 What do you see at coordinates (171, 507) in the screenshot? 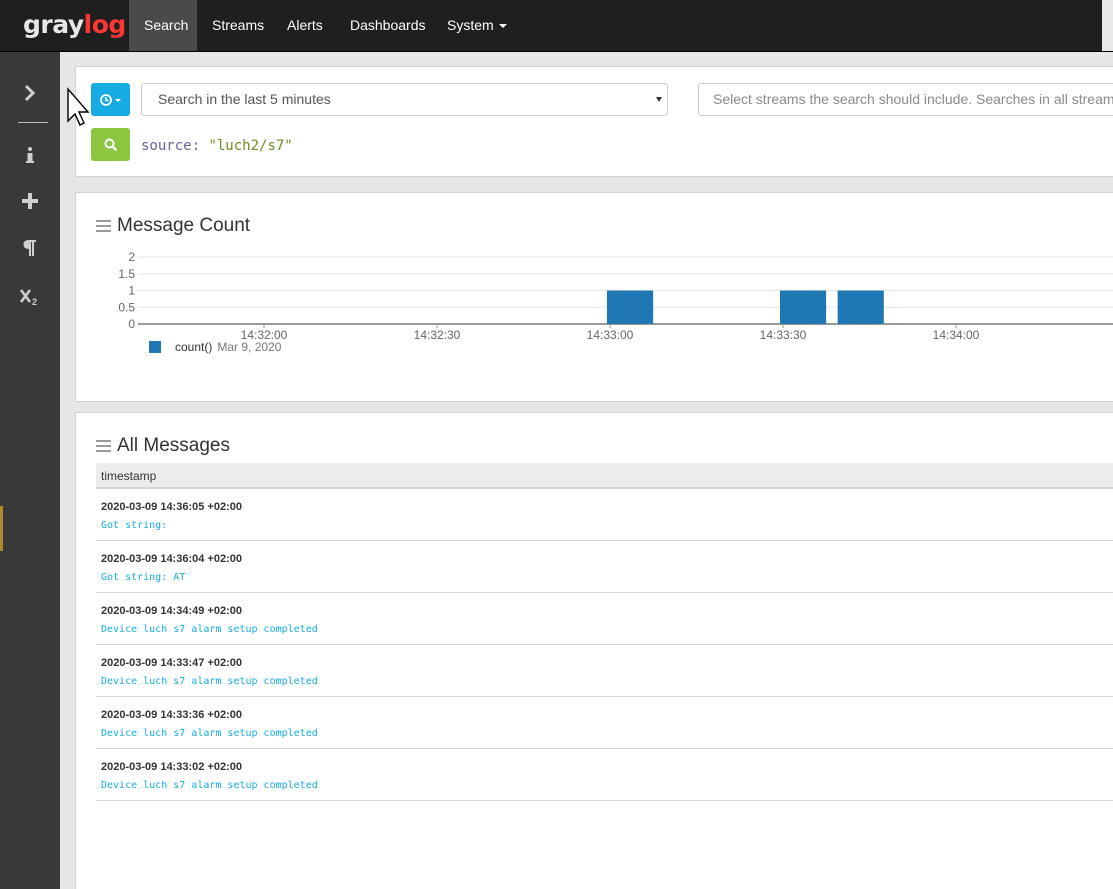
I see `message-timestamp: 2020-03-09 14:36:05 +02:00` at bounding box center [171, 507].